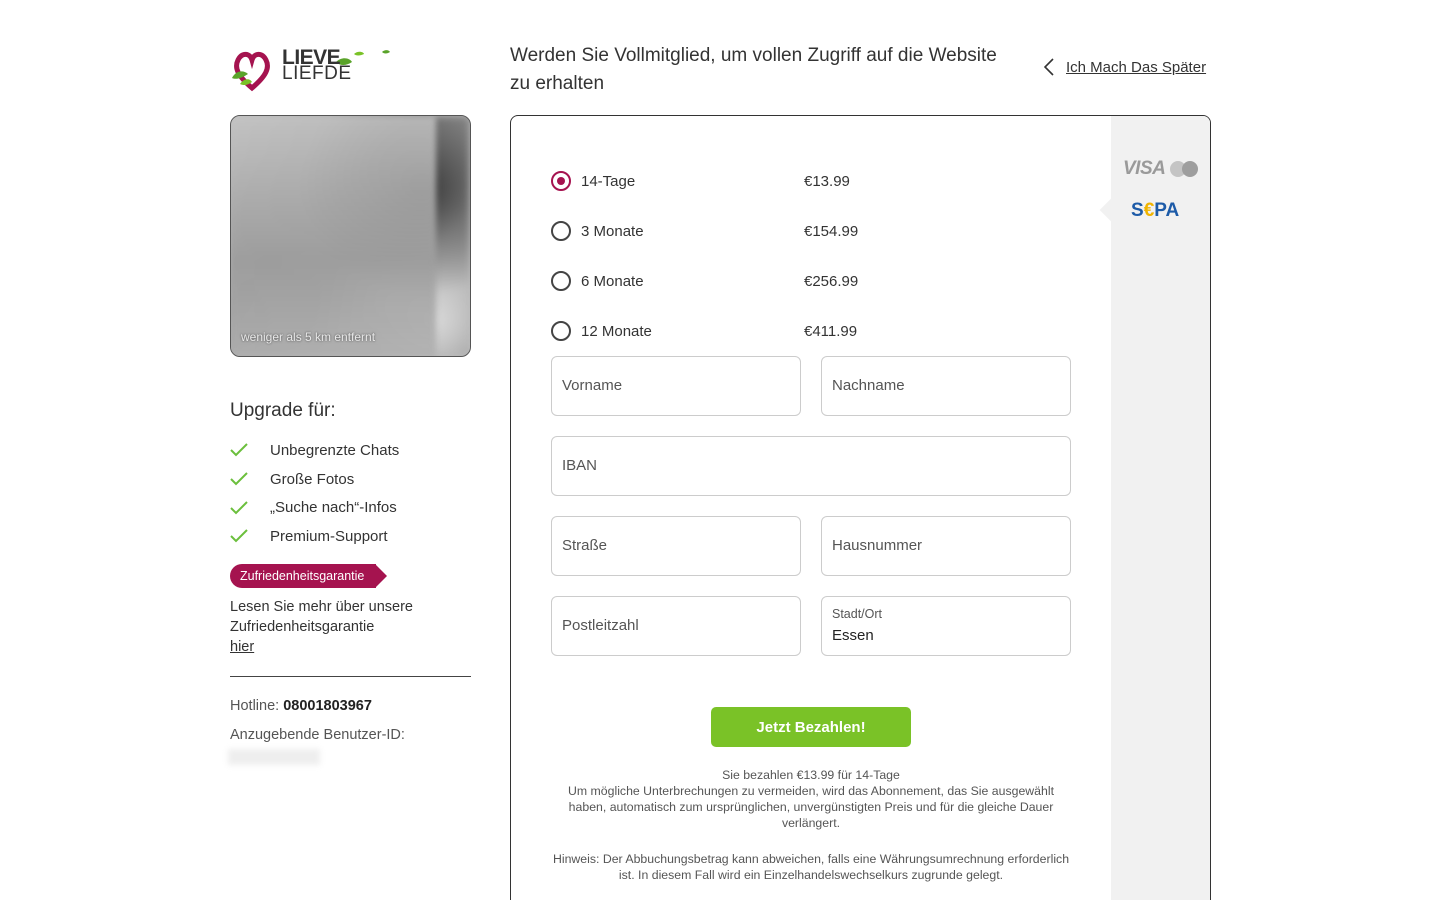 This screenshot has height=900, width=1440. Describe the element at coordinates (585, 545) in the screenshot. I see `street-placeholder: Straße` at that location.